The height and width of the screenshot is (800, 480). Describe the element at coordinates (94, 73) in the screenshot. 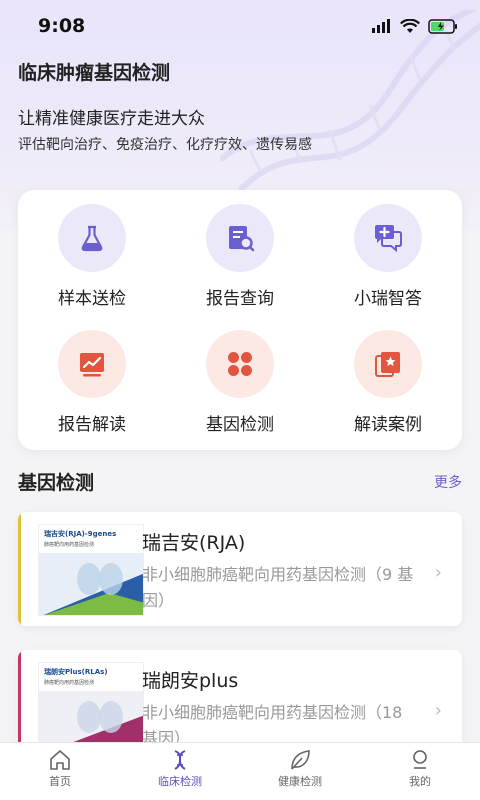

I see `page-title: 临床肿瘤基因检测` at that location.